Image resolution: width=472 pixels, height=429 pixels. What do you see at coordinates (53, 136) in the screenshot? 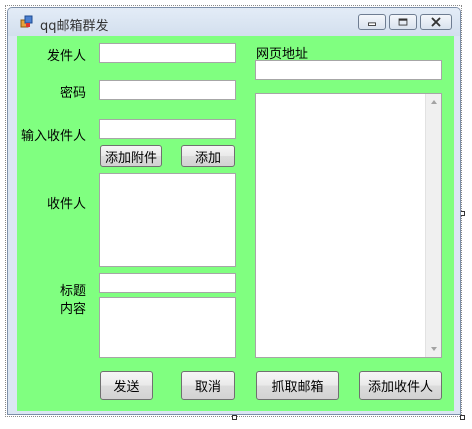
I see `recipient-input-label: 输入收件人` at bounding box center [53, 136].